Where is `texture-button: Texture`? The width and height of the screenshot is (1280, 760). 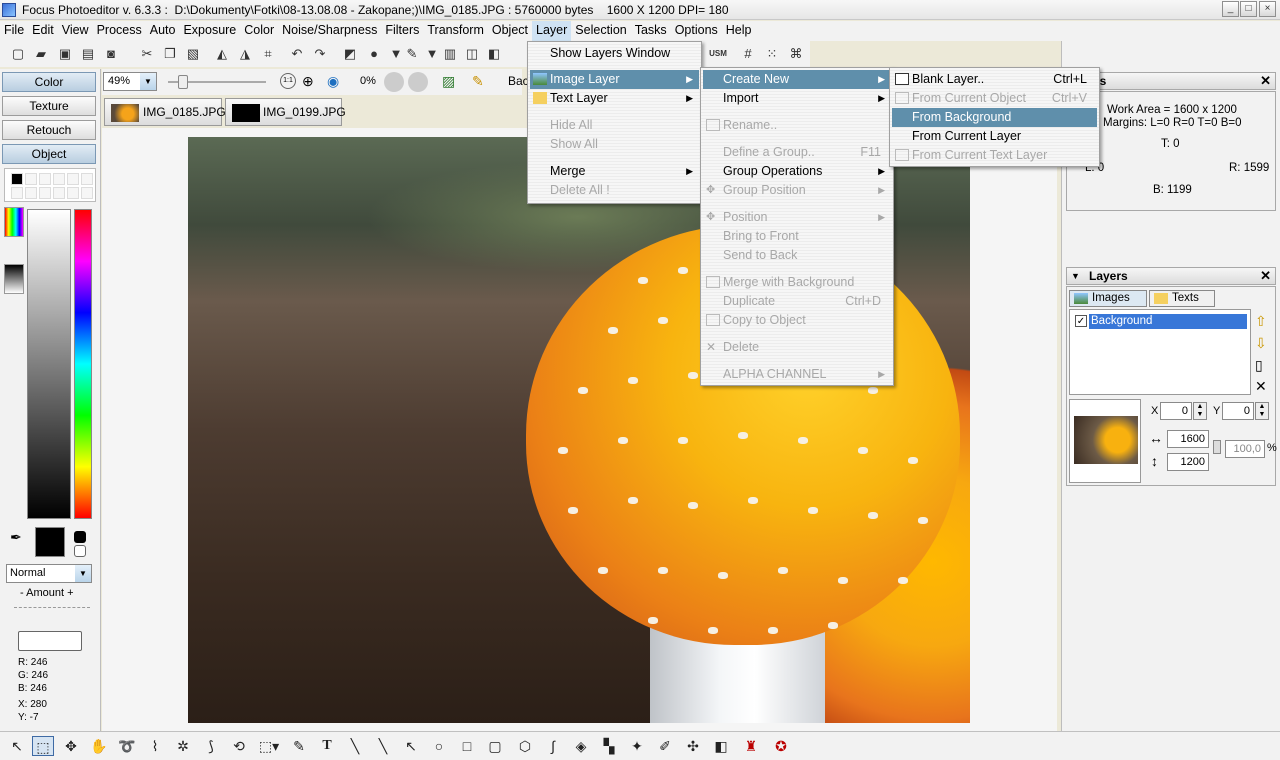
texture-button: Texture is located at coordinates (49, 106).